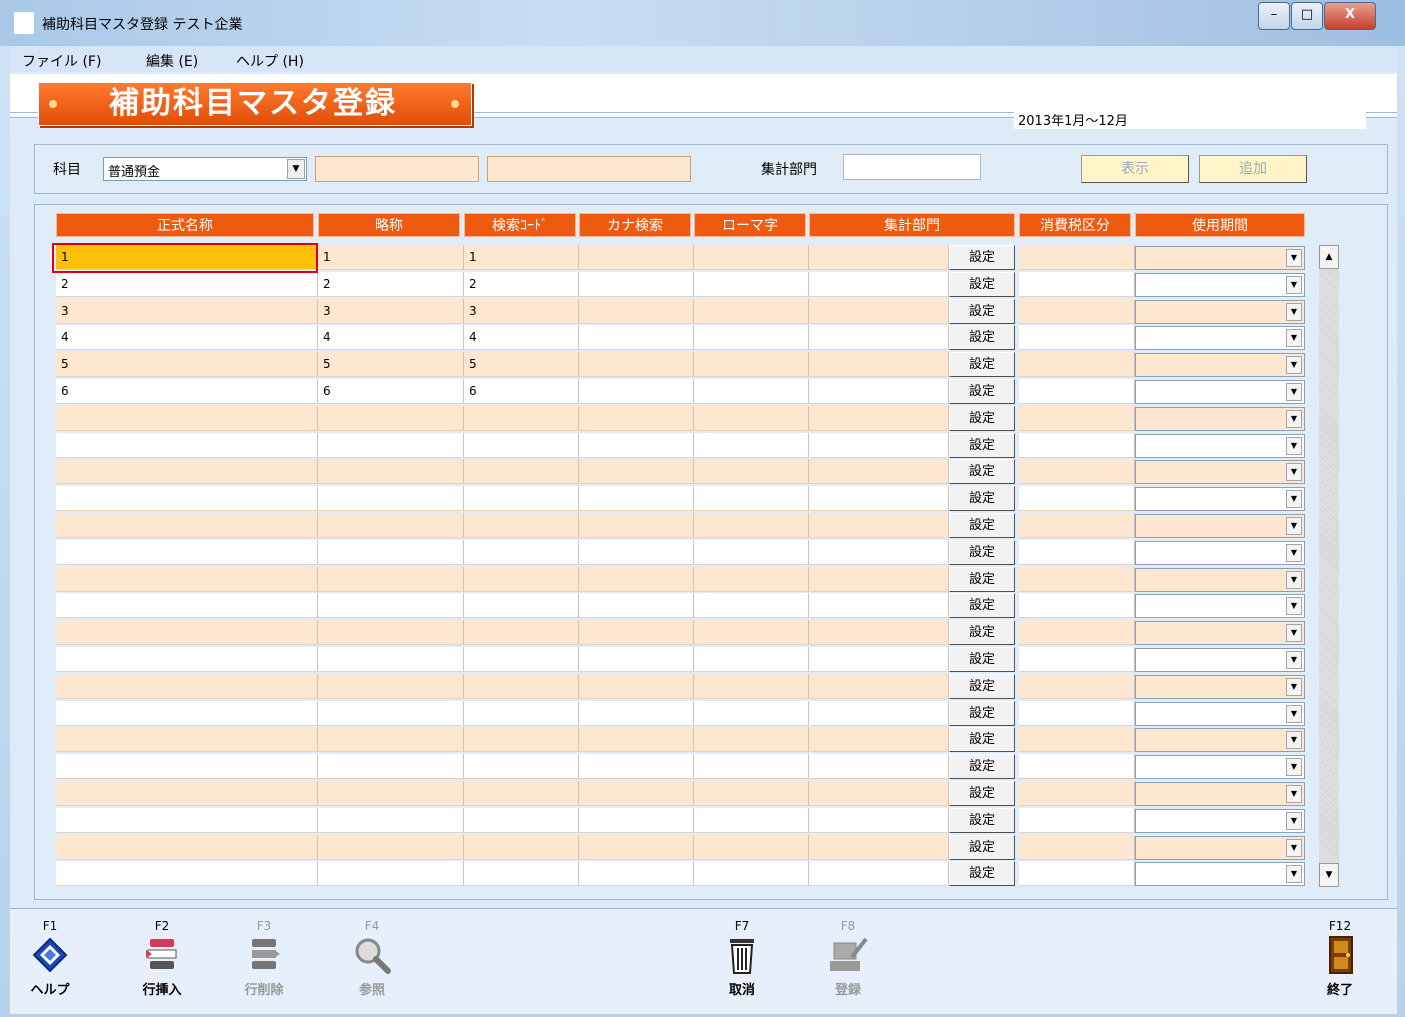  Describe the element at coordinates (172, 61) in the screenshot. I see `menu-edit: 編集 (E)` at that location.